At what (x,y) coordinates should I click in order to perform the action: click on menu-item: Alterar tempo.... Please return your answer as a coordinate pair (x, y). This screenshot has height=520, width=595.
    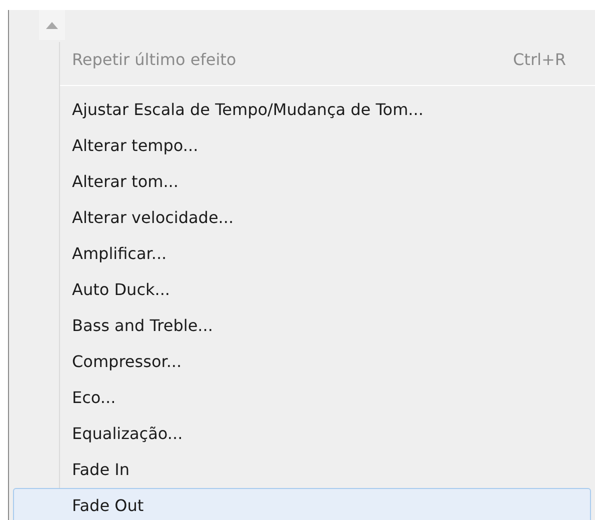
    Looking at the image, I should click on (302, 146).